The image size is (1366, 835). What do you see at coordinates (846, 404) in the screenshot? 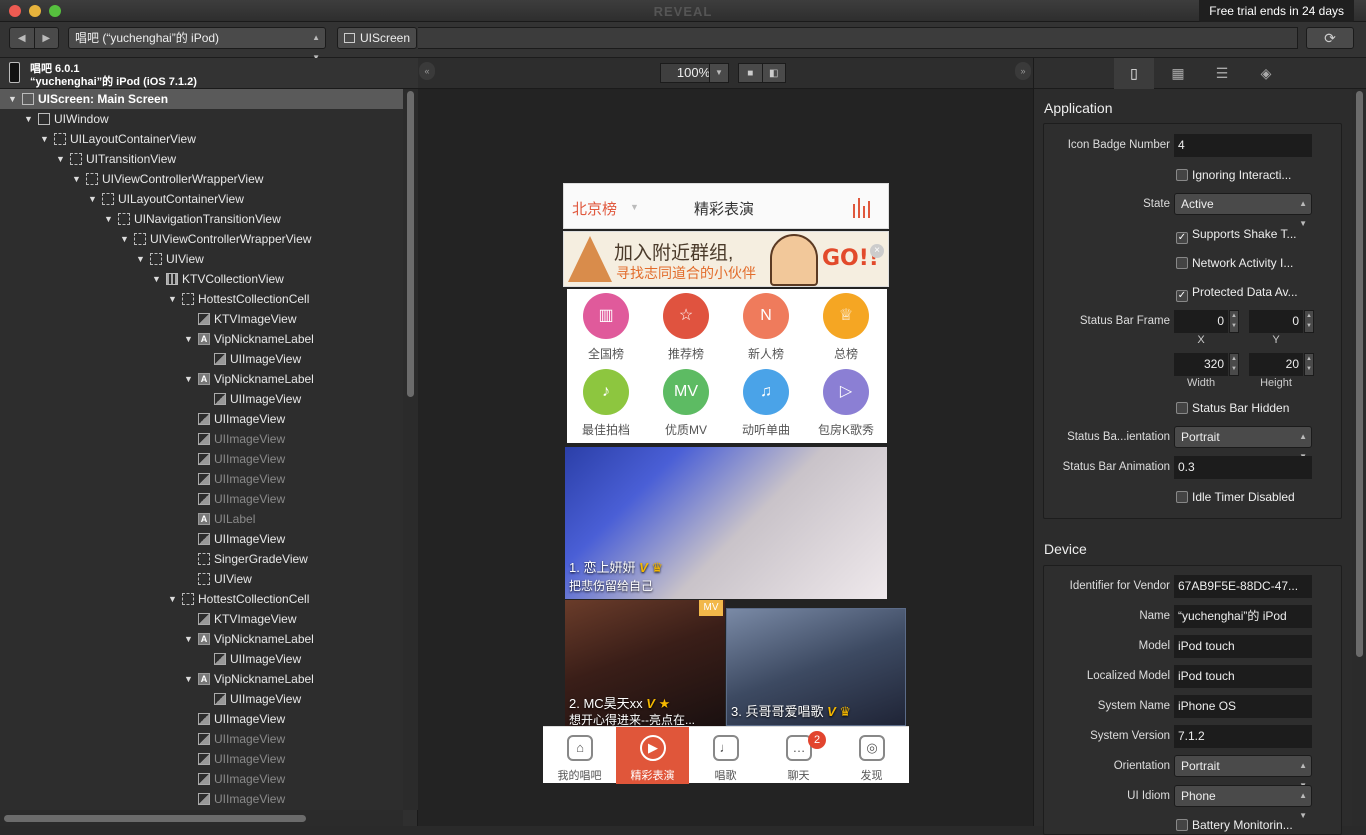
I see `category-item: ▷ 包房K歌秀` at bounding box center [846, 404].